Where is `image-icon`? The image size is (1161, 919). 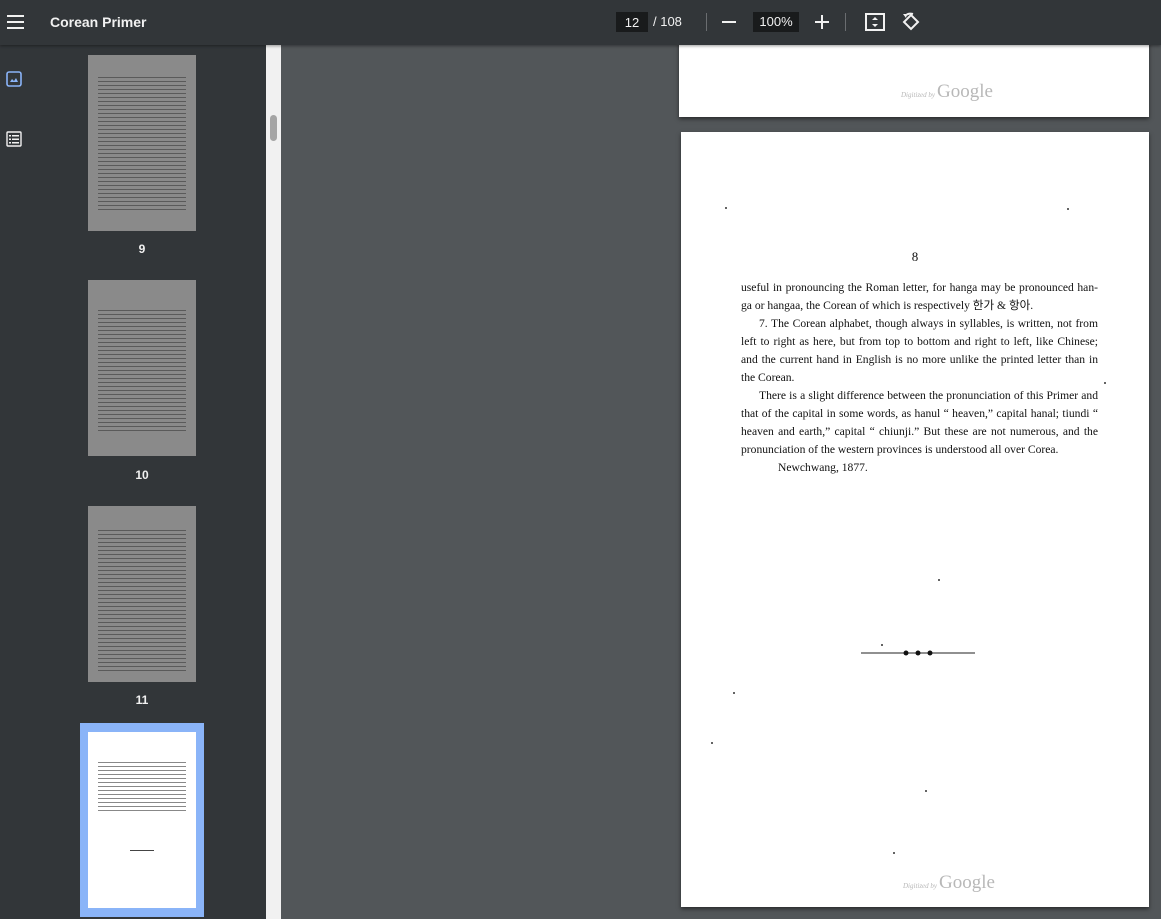
image-icon is located at coordinates (16, 81).